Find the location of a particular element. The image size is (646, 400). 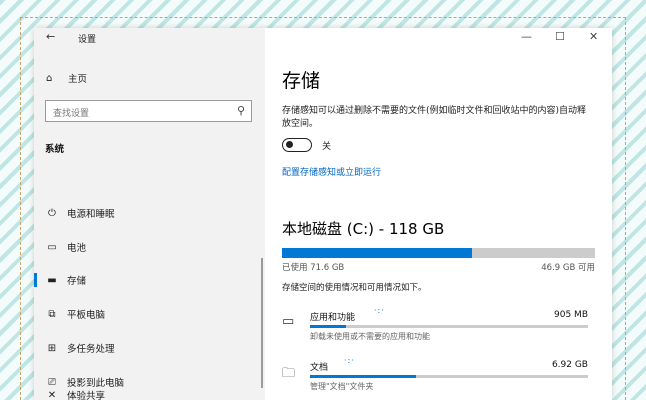

sidebar-scrollbar is located at coordinates (262, 323).